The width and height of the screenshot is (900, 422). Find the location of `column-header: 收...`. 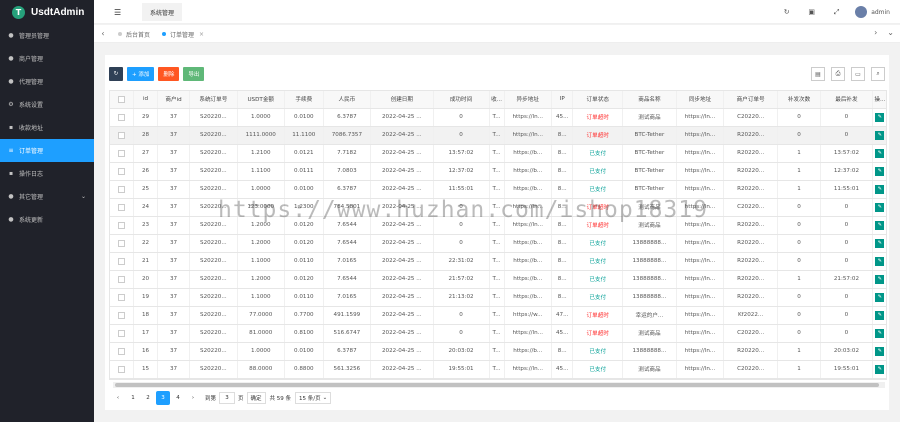

column-header: 收... is located at coordinates (497, 100).